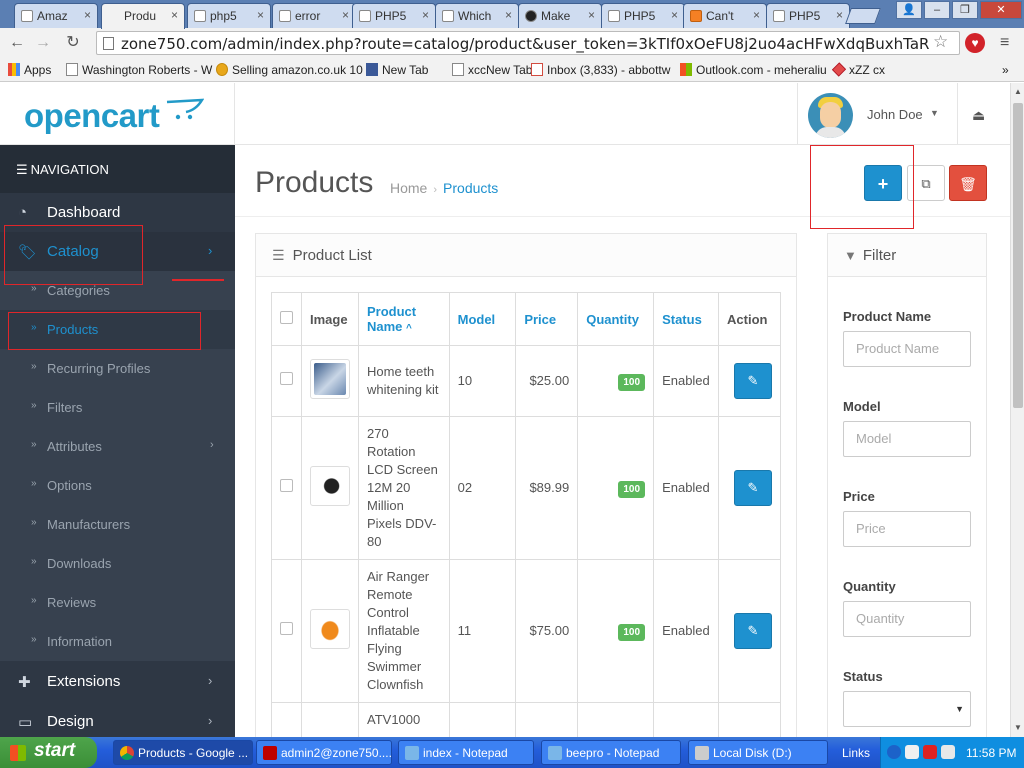 The image size is (1024, 768). What do you see at coordinates (830, 115) in the screenshot?
I see `avatar` at bounding box center [830, 115].